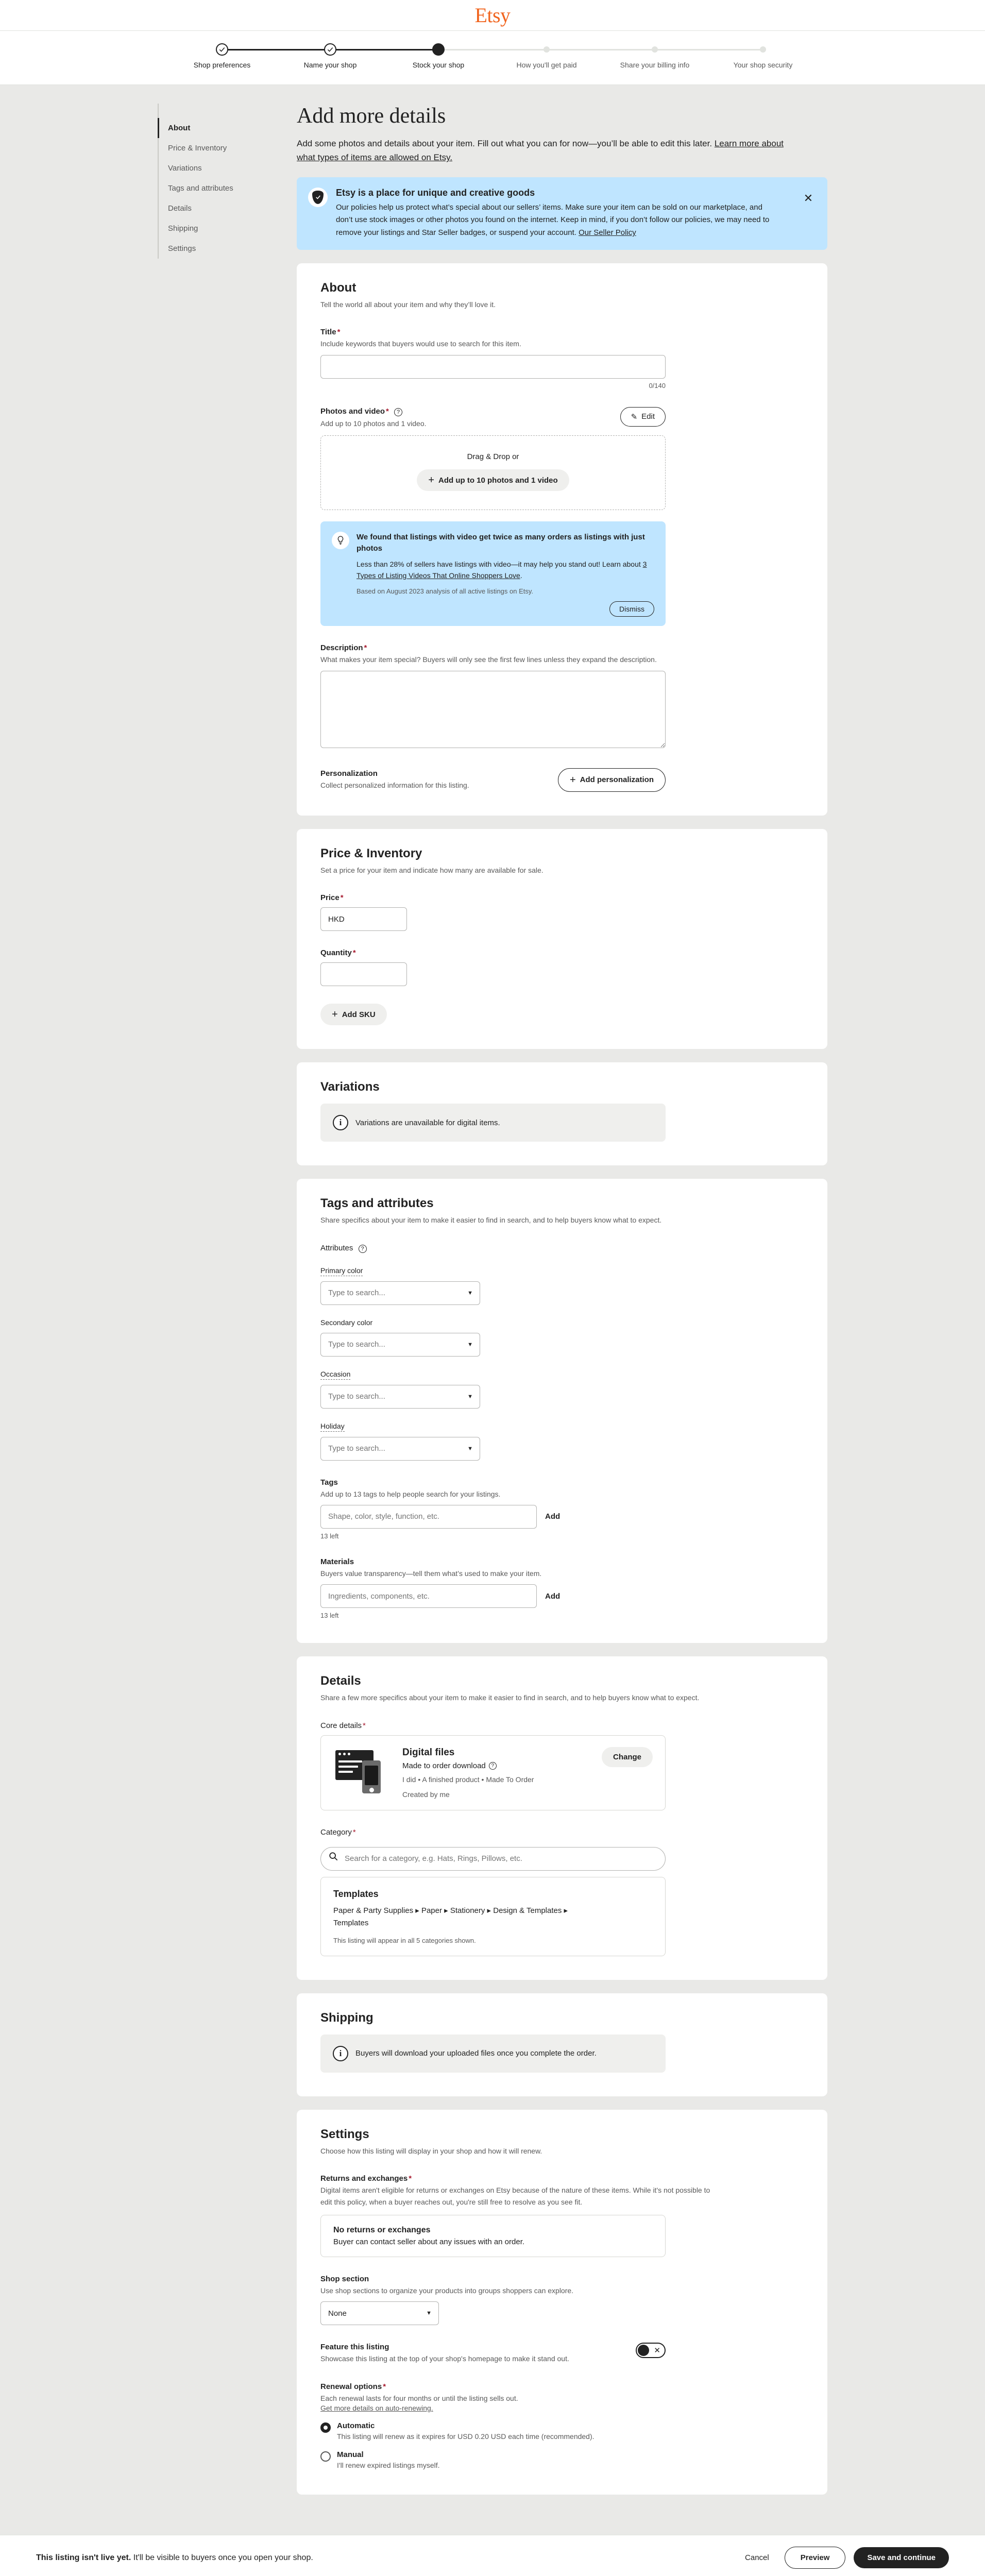 The height and width of the screenshot is (2576, 985). What do you see at coordinates (217, 228) in the screenshot?
I see `sidebar-item-shipping: Shipping` at bounding box center [217, 228].